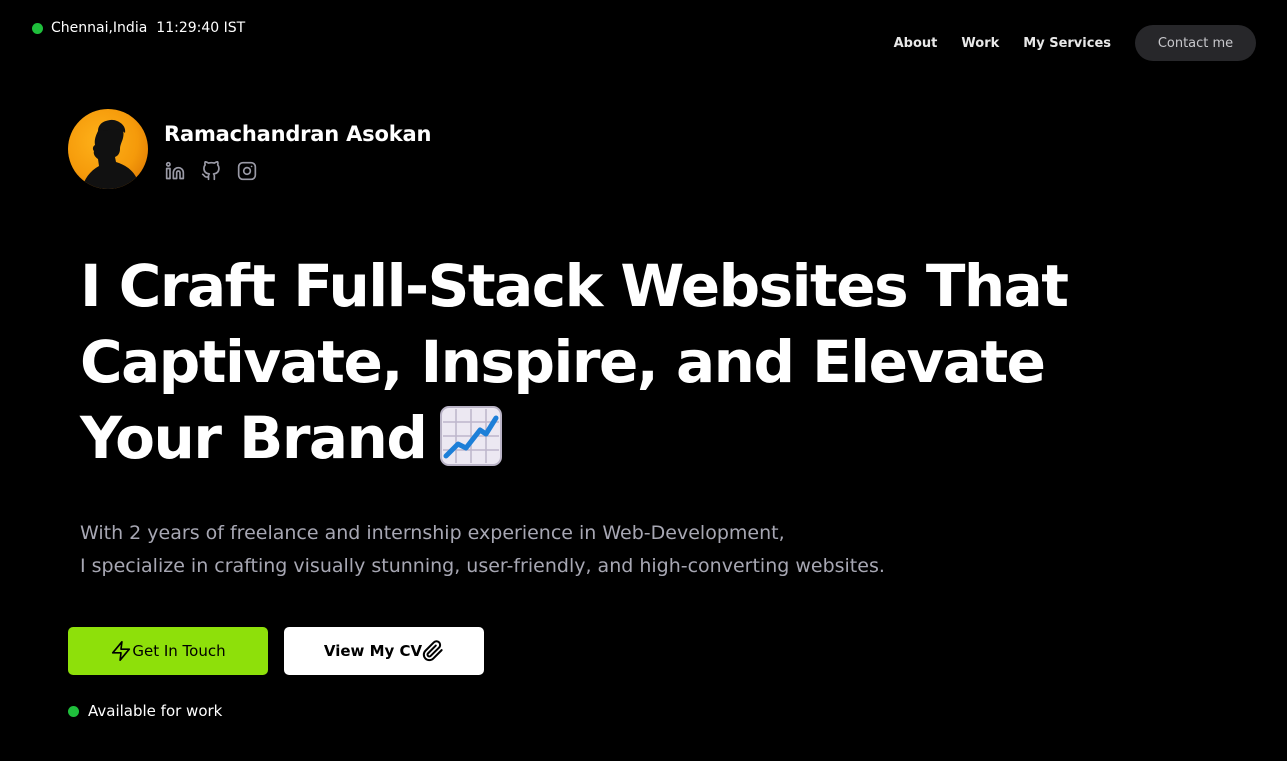 The width and height of the screenshot is (1287, 761). I want to click on location-clock: Chennai,India 11:29:40 IST, so click(138, 28).